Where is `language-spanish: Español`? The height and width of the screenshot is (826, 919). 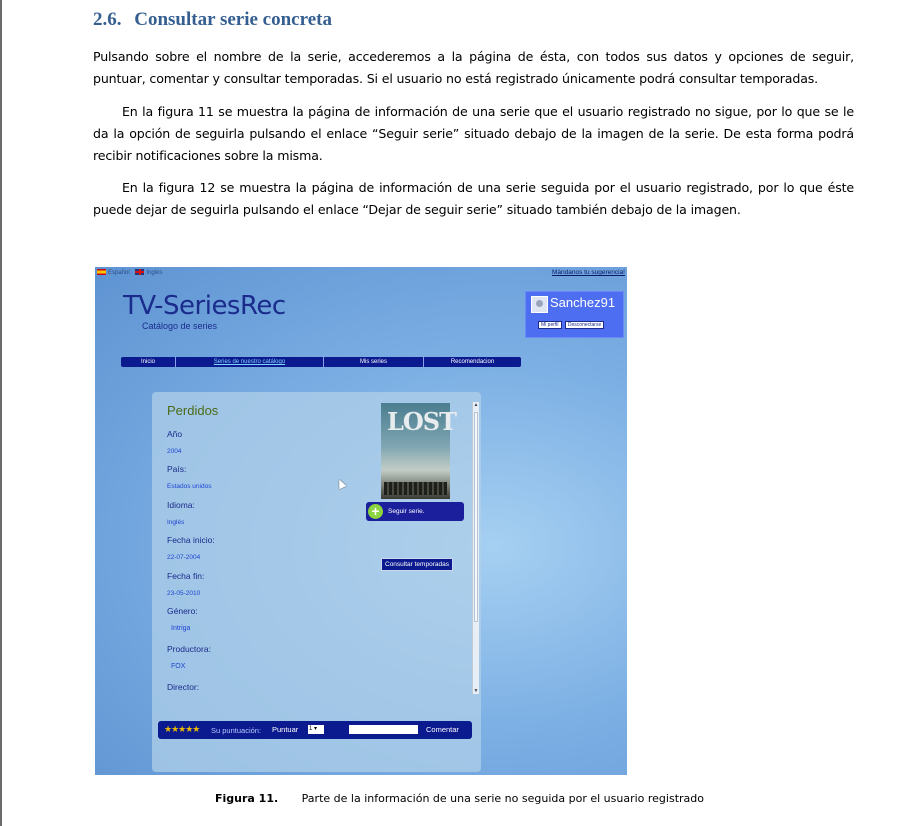
language-spanish: Español is located at coordinates (113, 272).